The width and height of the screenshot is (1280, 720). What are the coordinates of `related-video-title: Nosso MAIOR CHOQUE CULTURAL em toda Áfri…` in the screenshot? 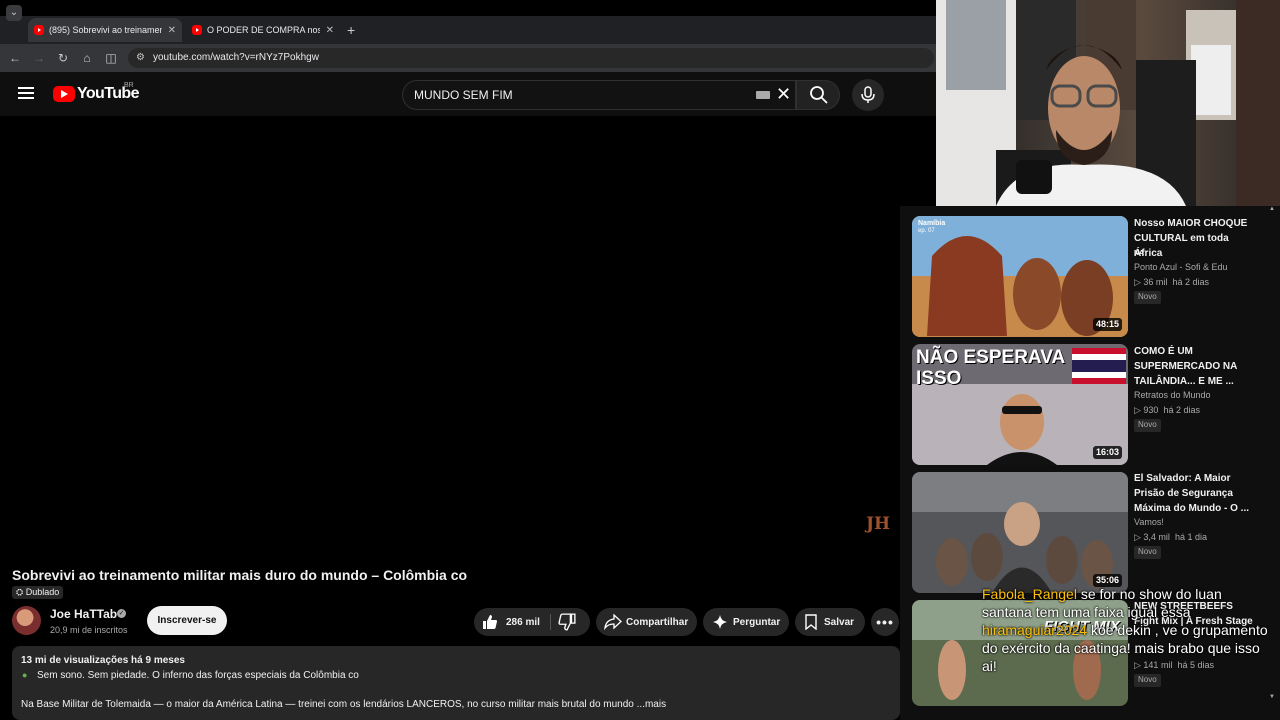 It's located at (1196, 238).